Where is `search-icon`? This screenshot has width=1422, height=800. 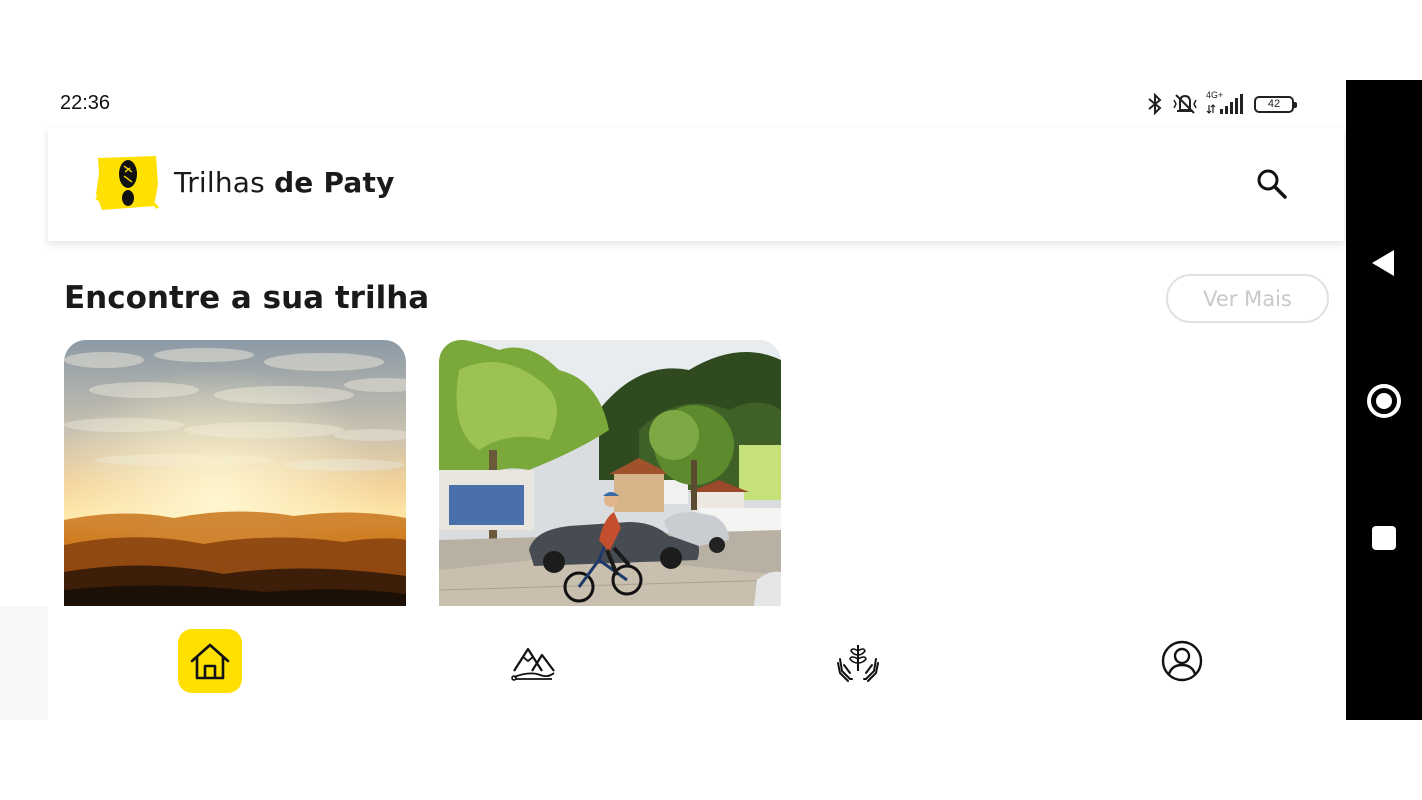
search-icon is located at coordinates (1272, 184).